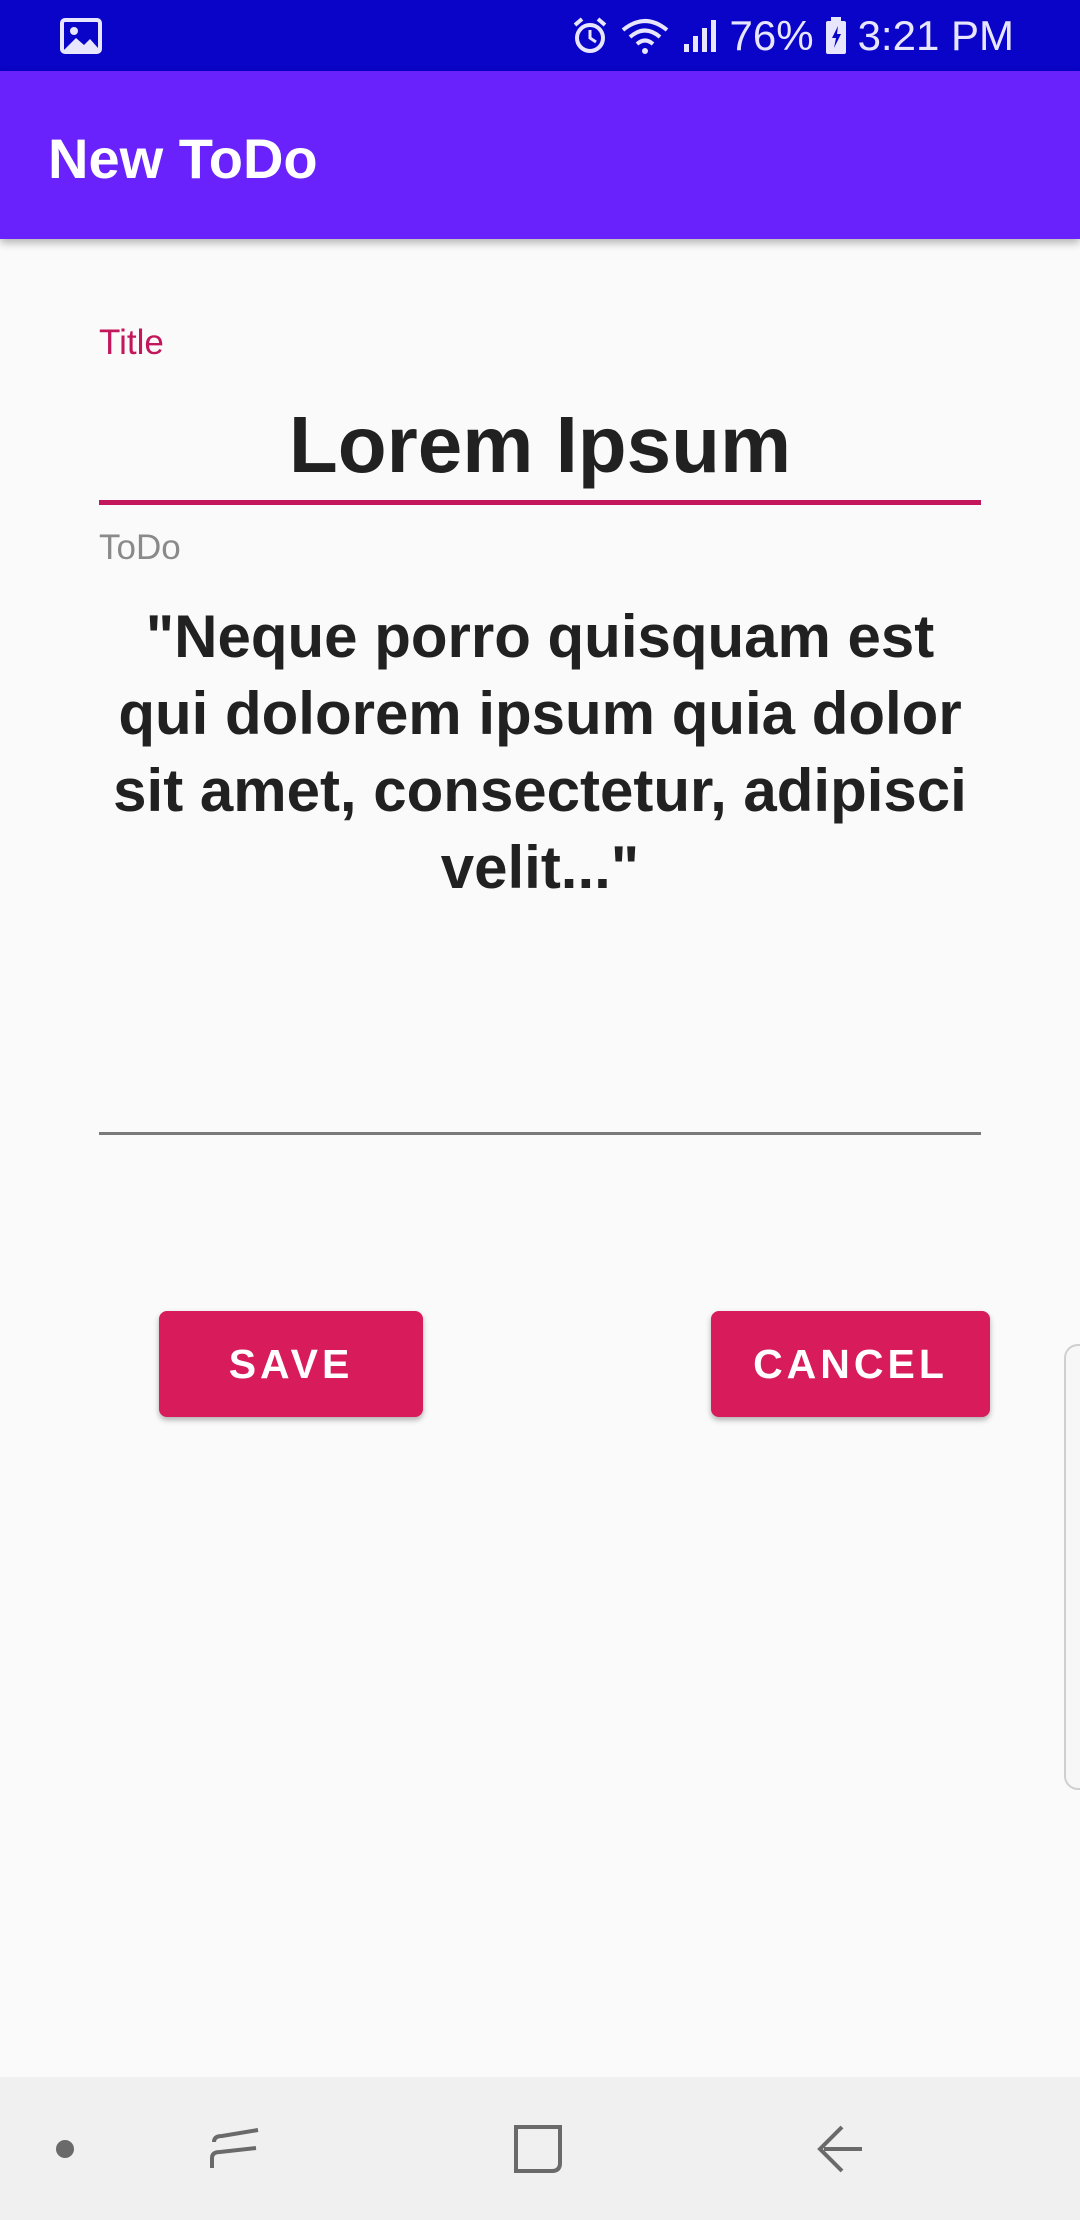  I want to click on navigation-bar, so click(540, 2148).